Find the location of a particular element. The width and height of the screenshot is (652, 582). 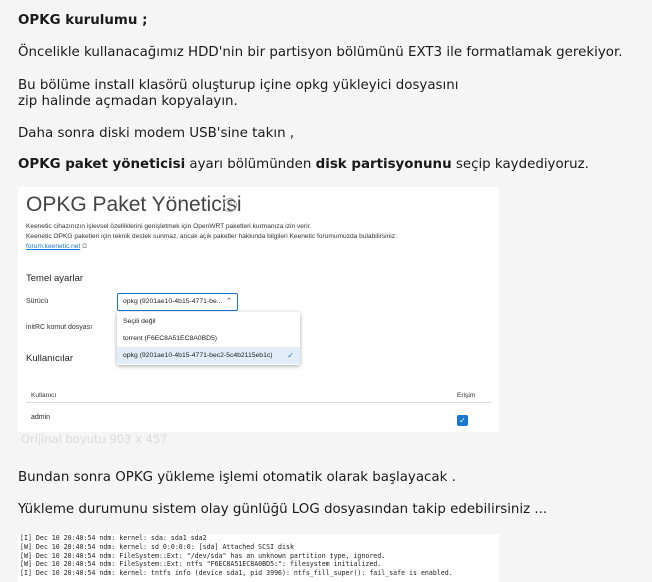

external-link-icon: ⧉ is located at coordinates (84, 246).